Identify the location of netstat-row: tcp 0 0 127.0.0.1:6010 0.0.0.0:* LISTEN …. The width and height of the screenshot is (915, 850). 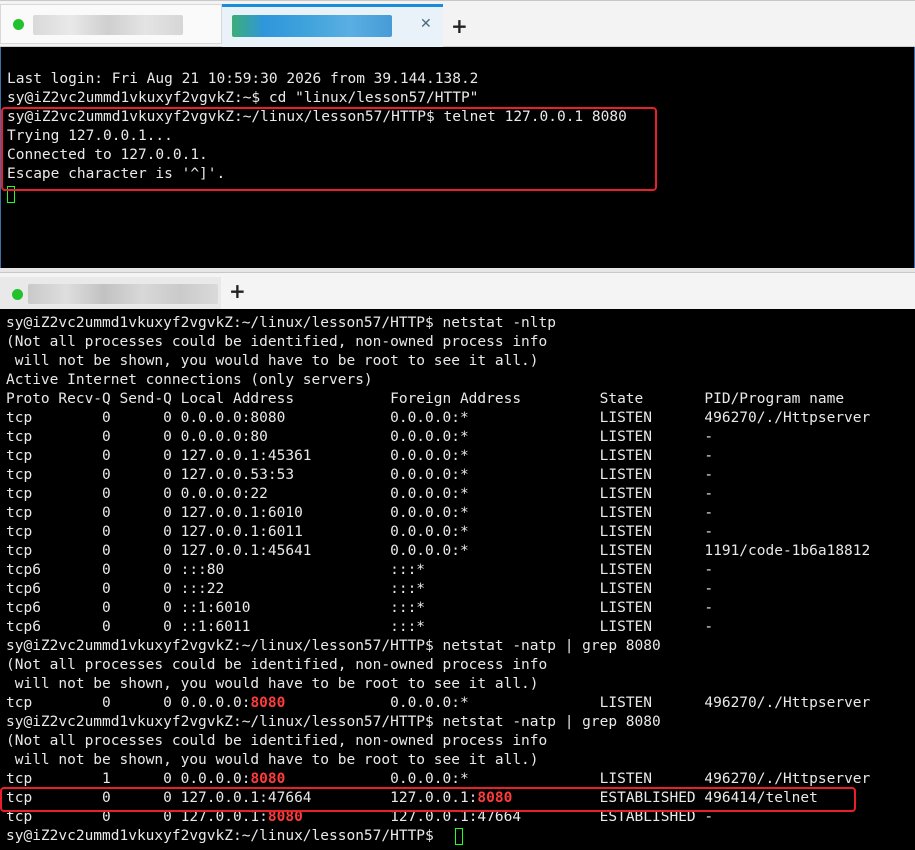
(360, 513).